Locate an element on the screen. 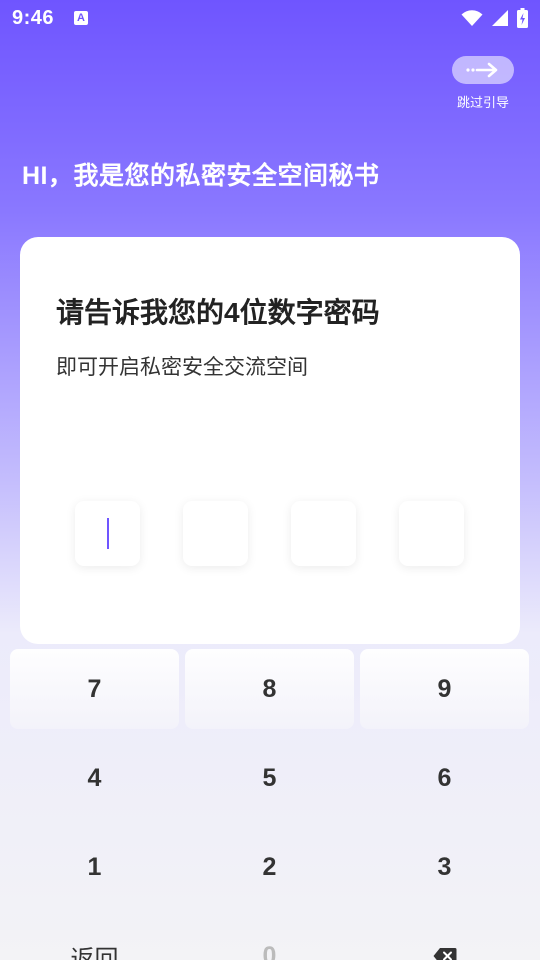 The height and width of the screenshot is (960, 540). card-title: 请告诉我您的4位数字密码 is located at coordinates (218, 312).